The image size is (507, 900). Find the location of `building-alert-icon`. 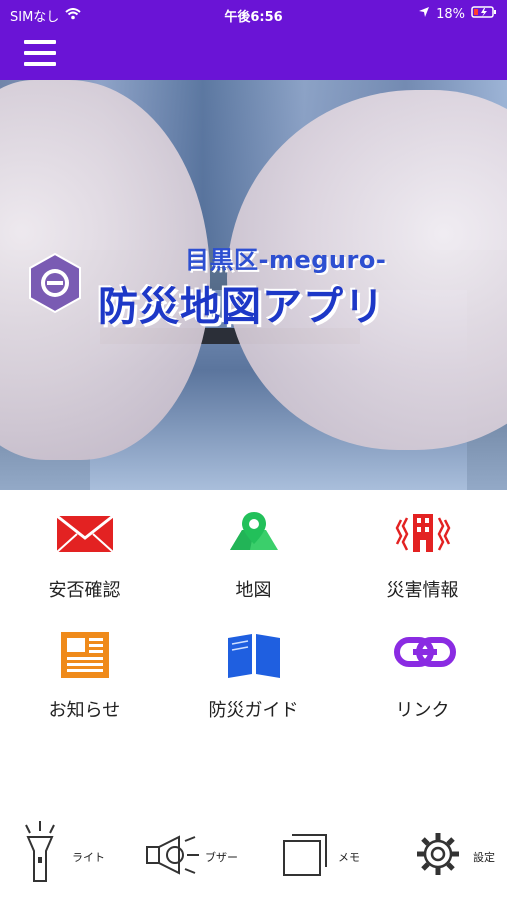

building-alert-icon is located at coordinates (423, 533).